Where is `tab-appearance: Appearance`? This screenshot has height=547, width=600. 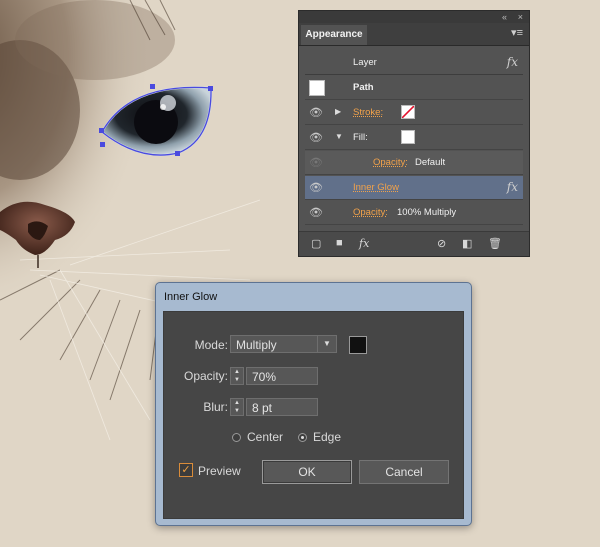 tab-appearance: Appearance is located at coordinates (334, 35).